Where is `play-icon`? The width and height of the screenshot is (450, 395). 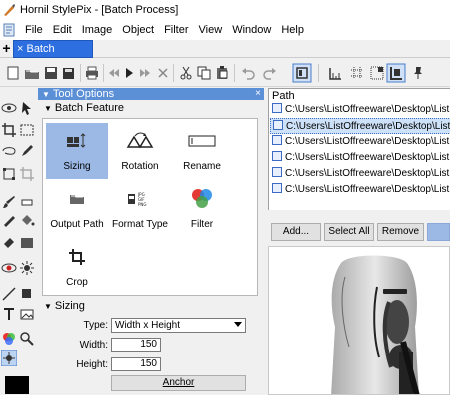
play-icon is located at coordinates (129, 73).